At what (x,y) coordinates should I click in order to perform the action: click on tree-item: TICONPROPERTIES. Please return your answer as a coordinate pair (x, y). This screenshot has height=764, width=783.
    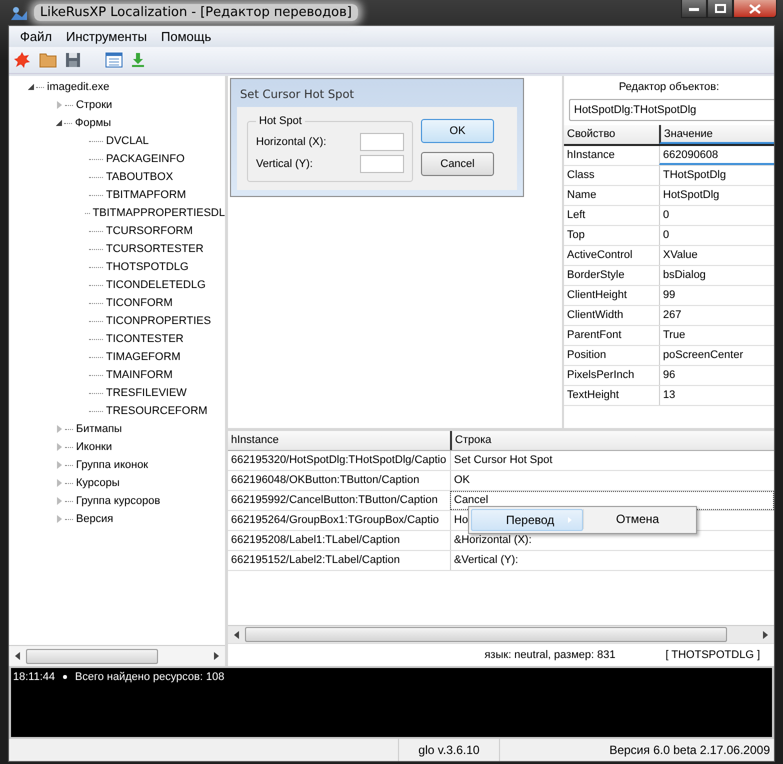
    Looking at the image, I should click on (158, 321).